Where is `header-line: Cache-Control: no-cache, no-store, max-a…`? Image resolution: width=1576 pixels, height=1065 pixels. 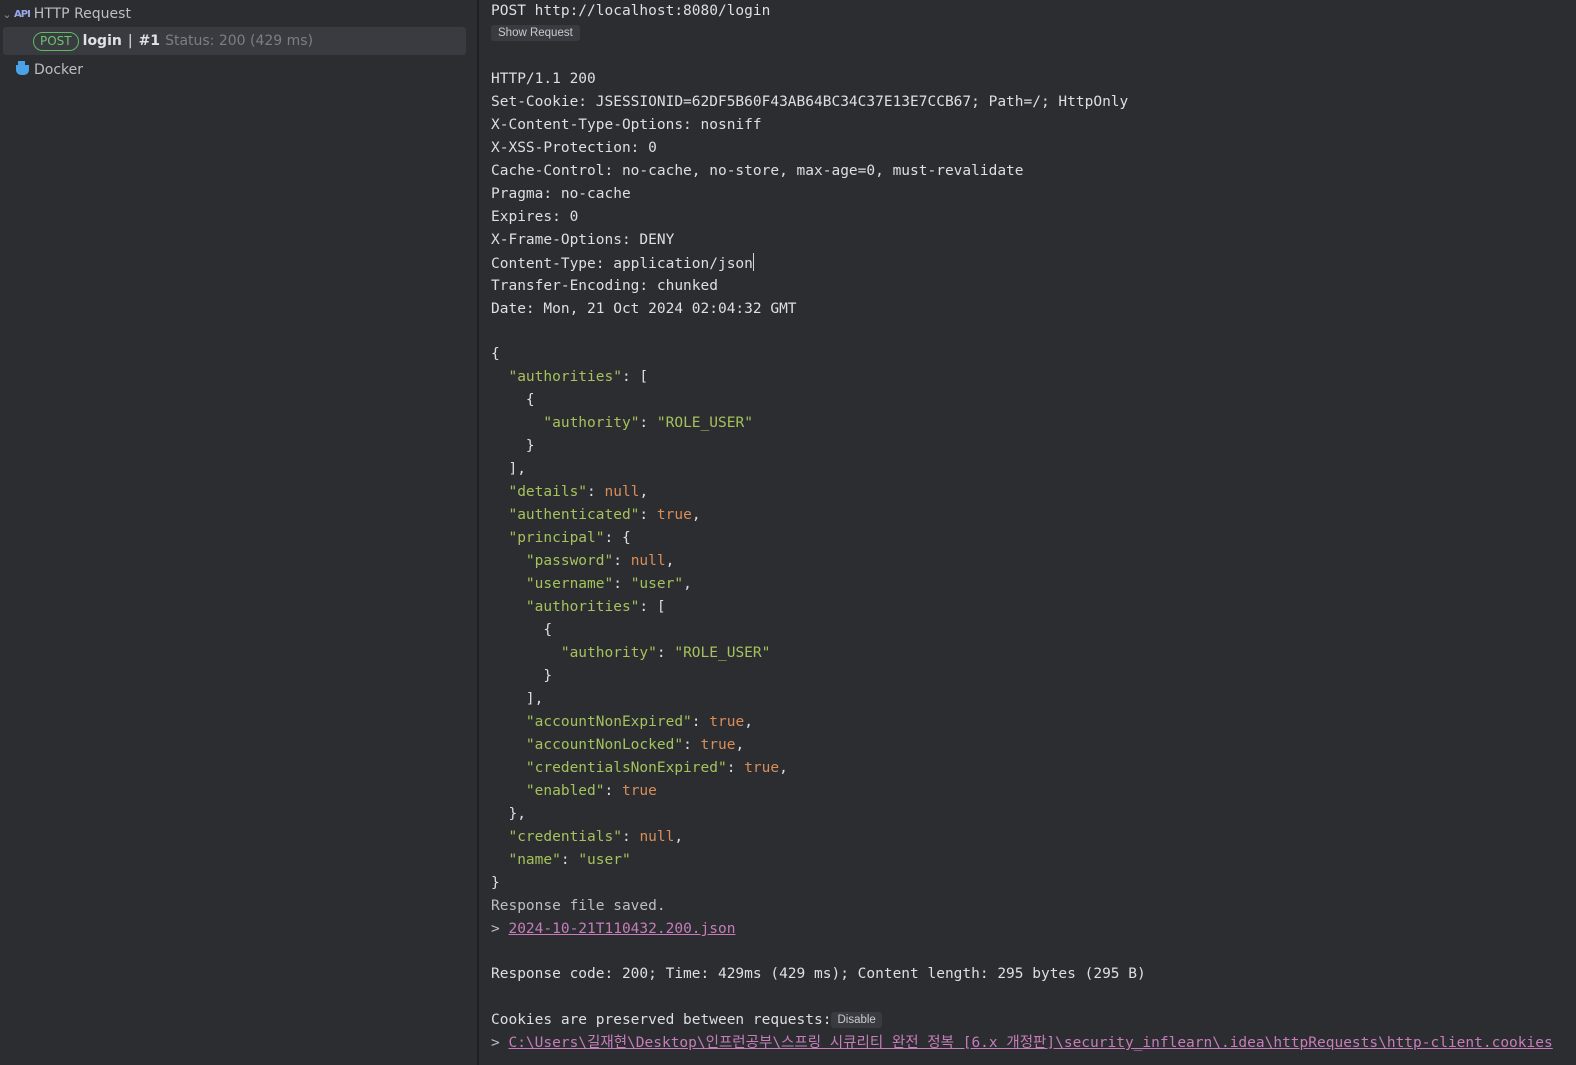
header-line: Cache-Control: no-cache, no-store, max-a… is located at coordinates (757, 171).